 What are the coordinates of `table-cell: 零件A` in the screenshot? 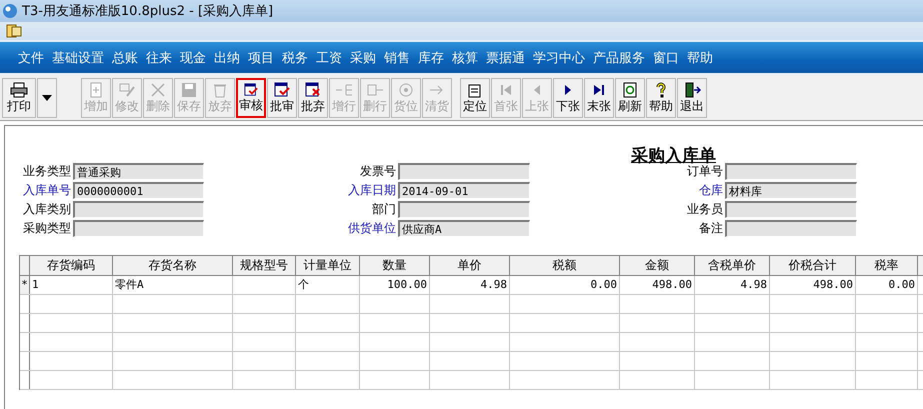 It's located at (173, 285).